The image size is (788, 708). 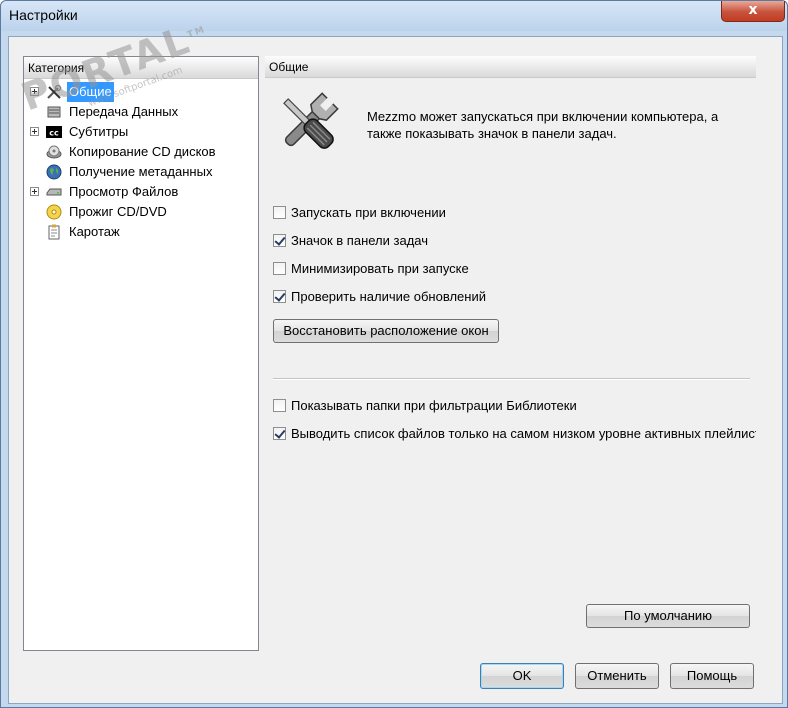 What do you see at coordinates (386, 331) in the screenshot?
I see `reset-layout-button: Восстановить расположение окон` at bounding box center [386, 331].